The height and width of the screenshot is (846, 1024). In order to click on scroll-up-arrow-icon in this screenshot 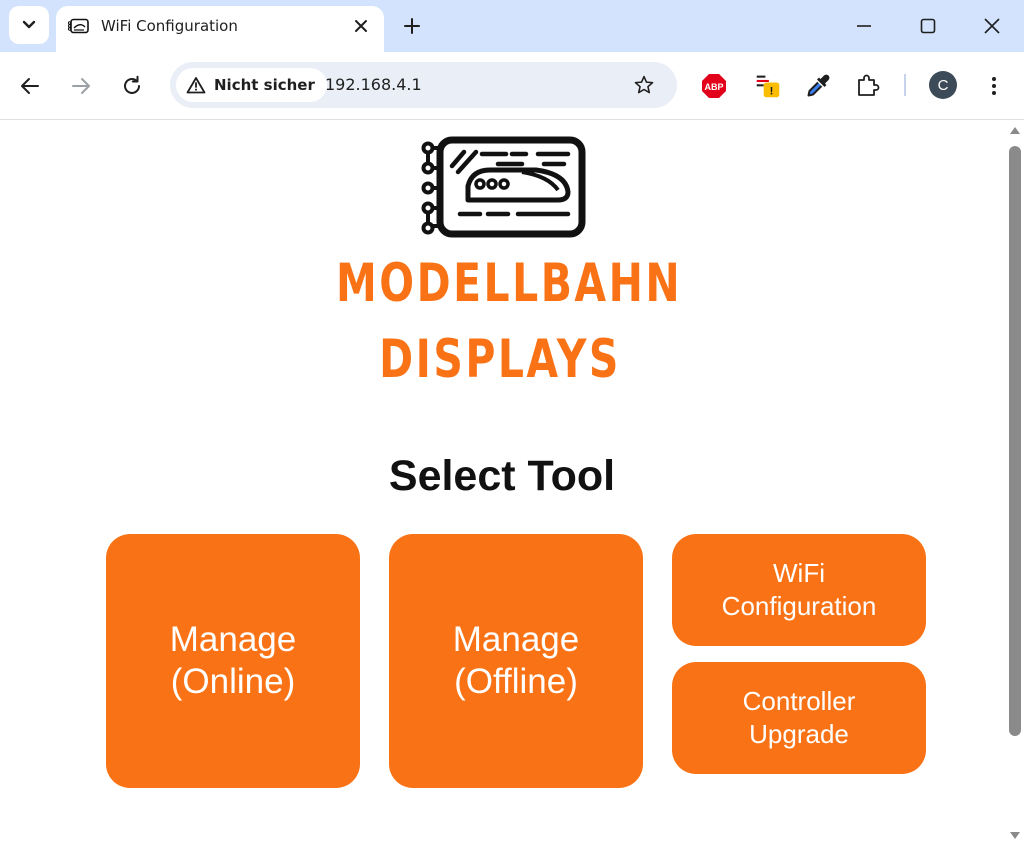, I will do `click(1015, 130)`.